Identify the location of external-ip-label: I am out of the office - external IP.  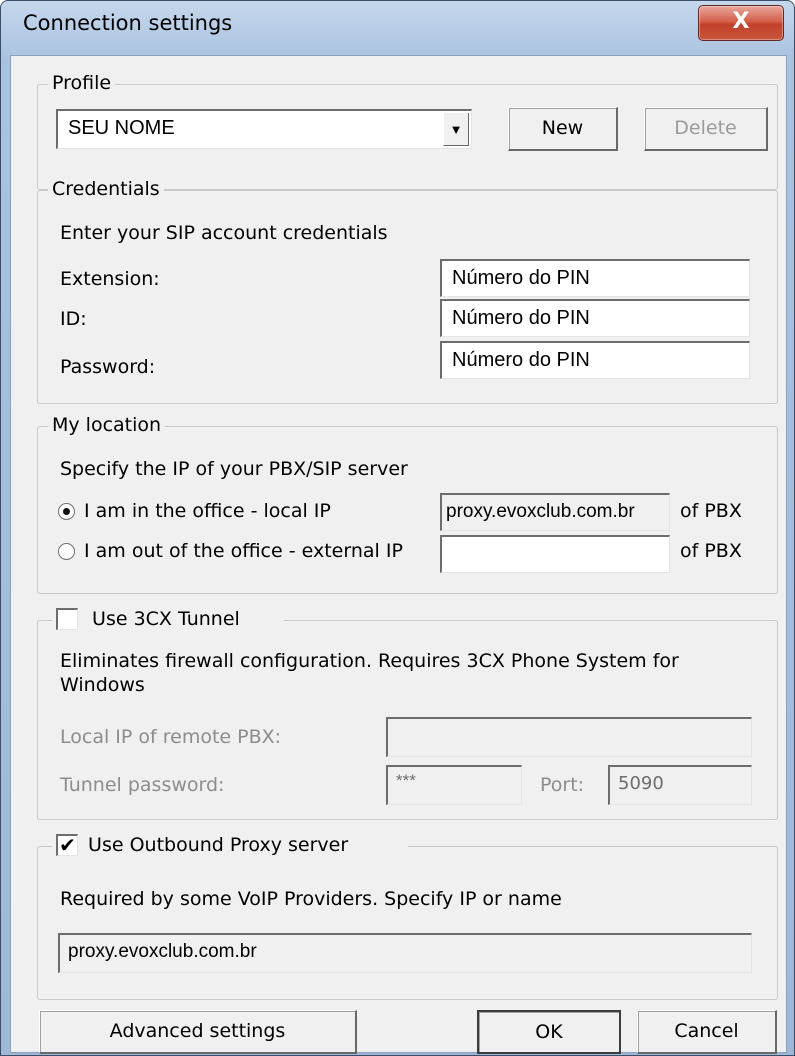
(243, 551).